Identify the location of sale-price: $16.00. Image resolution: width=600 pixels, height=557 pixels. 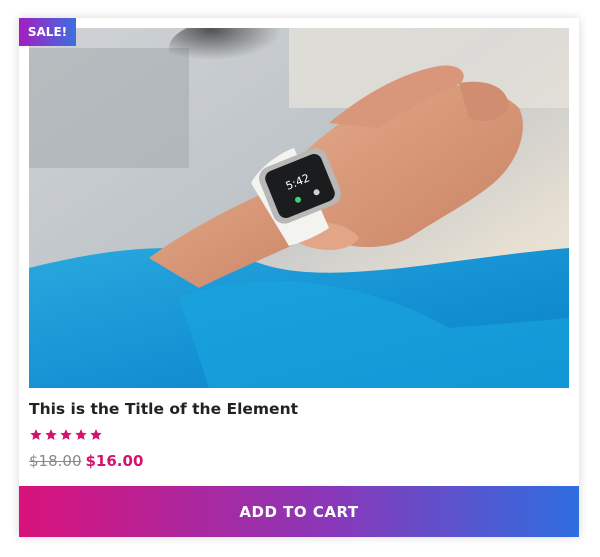
(114, 461).